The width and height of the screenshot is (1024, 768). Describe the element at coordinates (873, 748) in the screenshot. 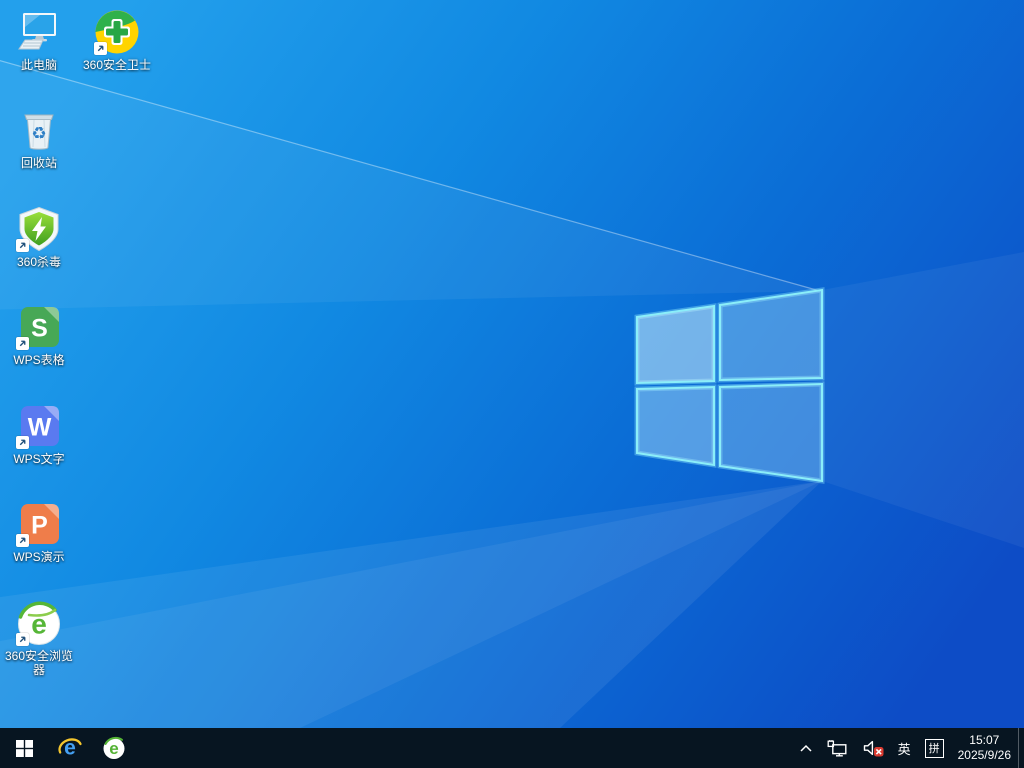

I see `volume-muted-icon` at that location.